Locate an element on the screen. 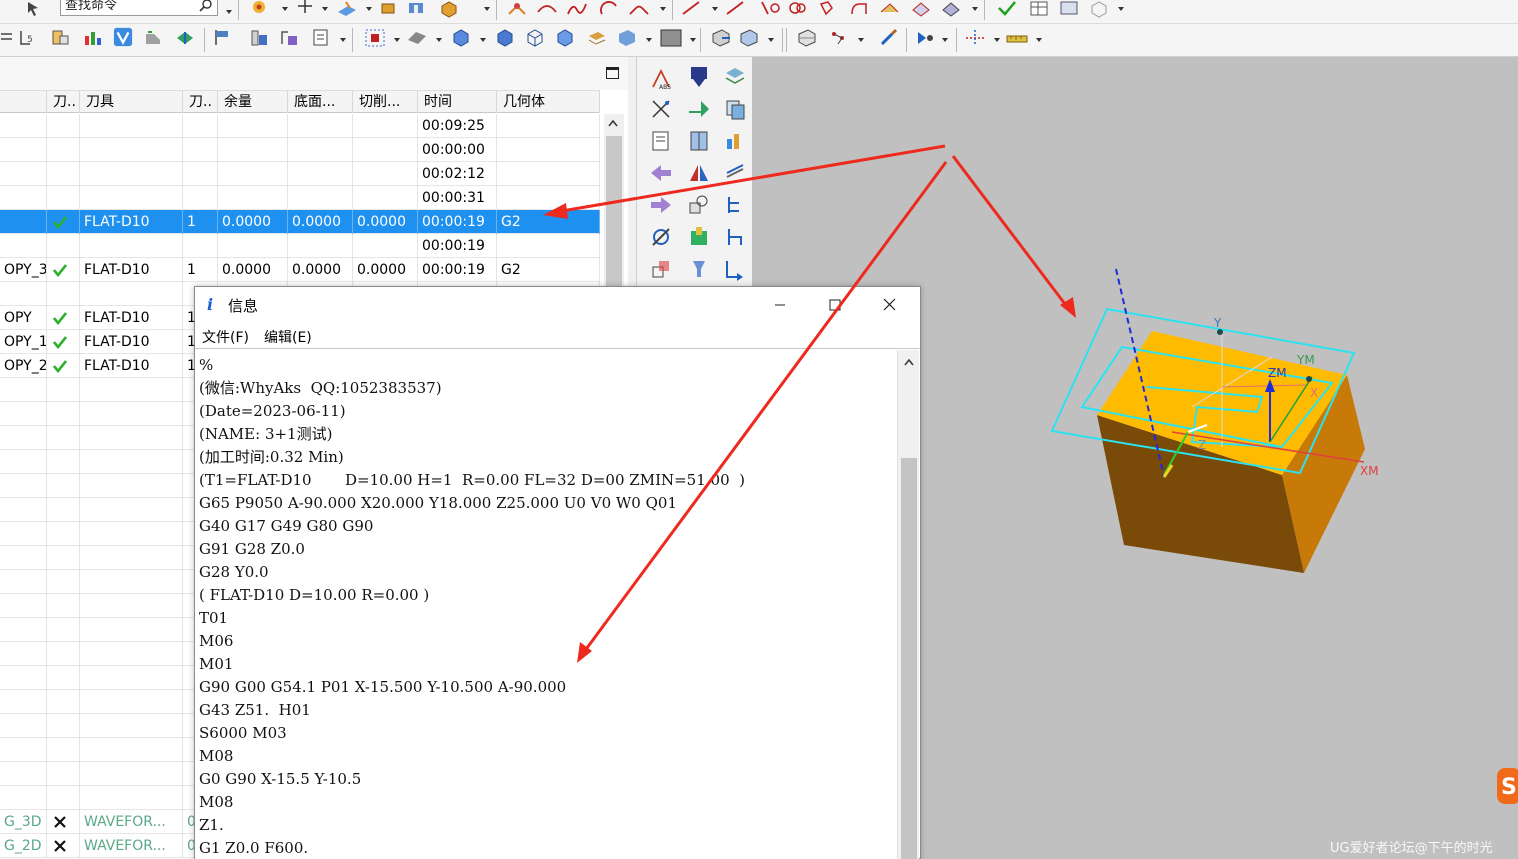 The image size is (1518, 859). post-process-icon is located at coordinates (321, 38).